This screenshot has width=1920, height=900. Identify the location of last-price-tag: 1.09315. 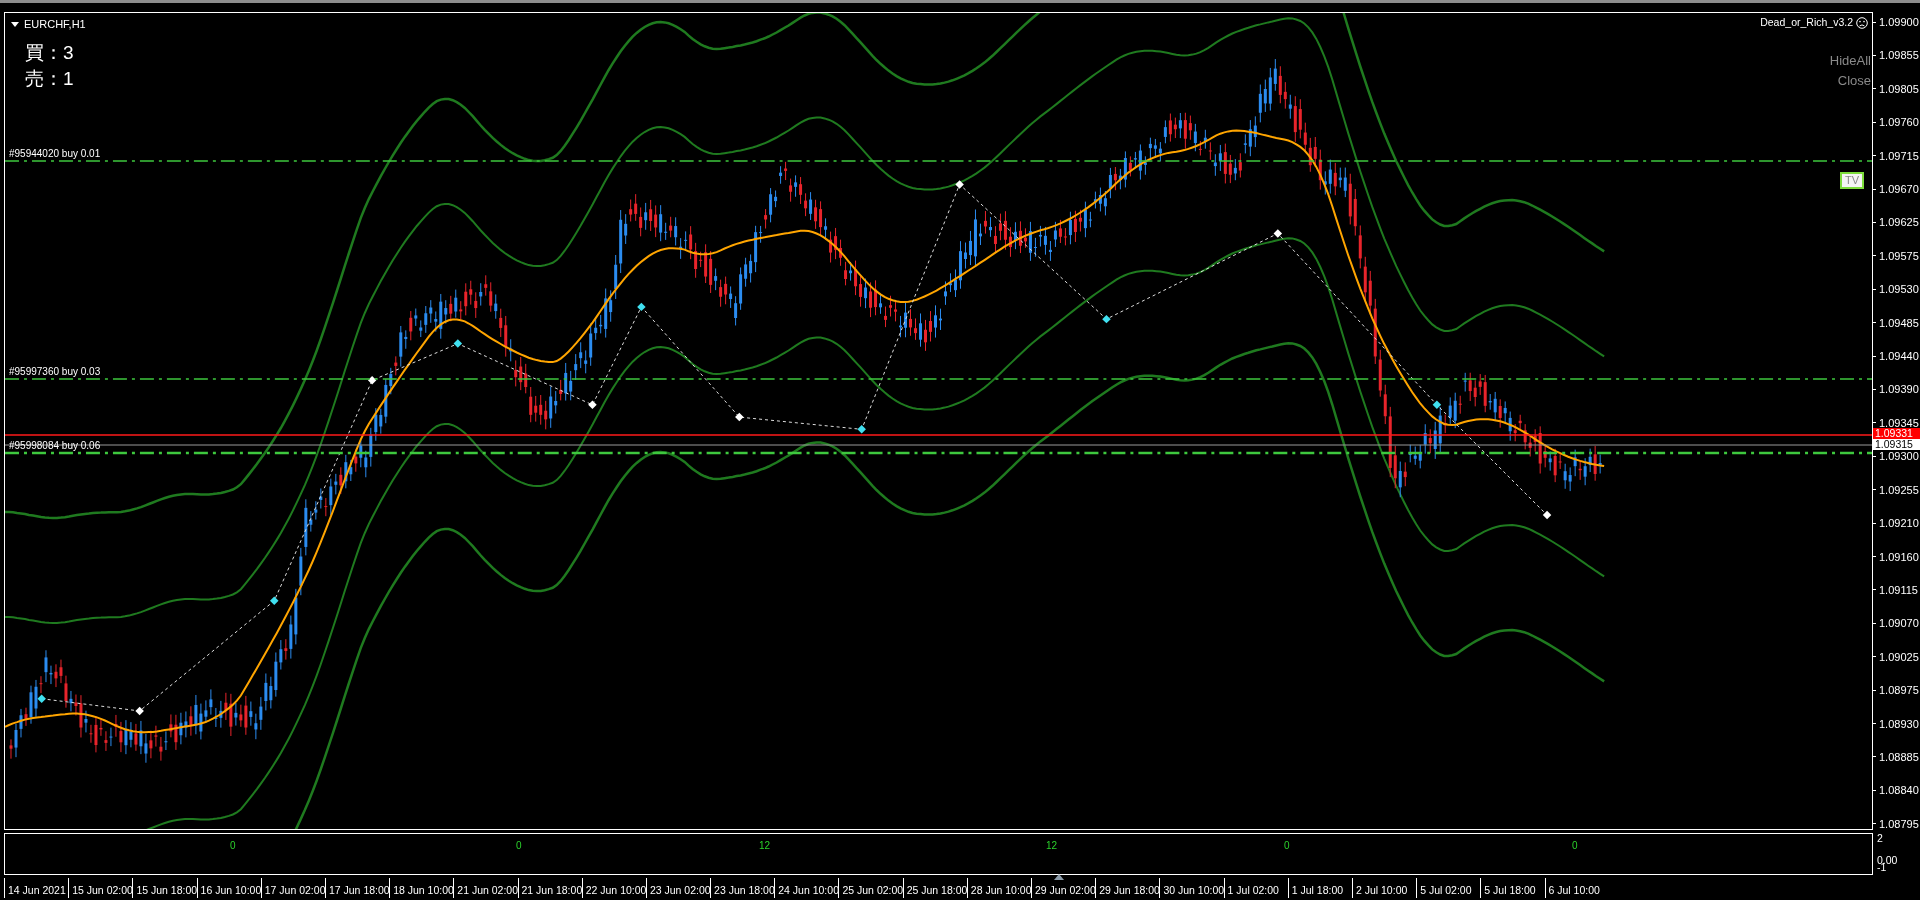
(1896, 444).